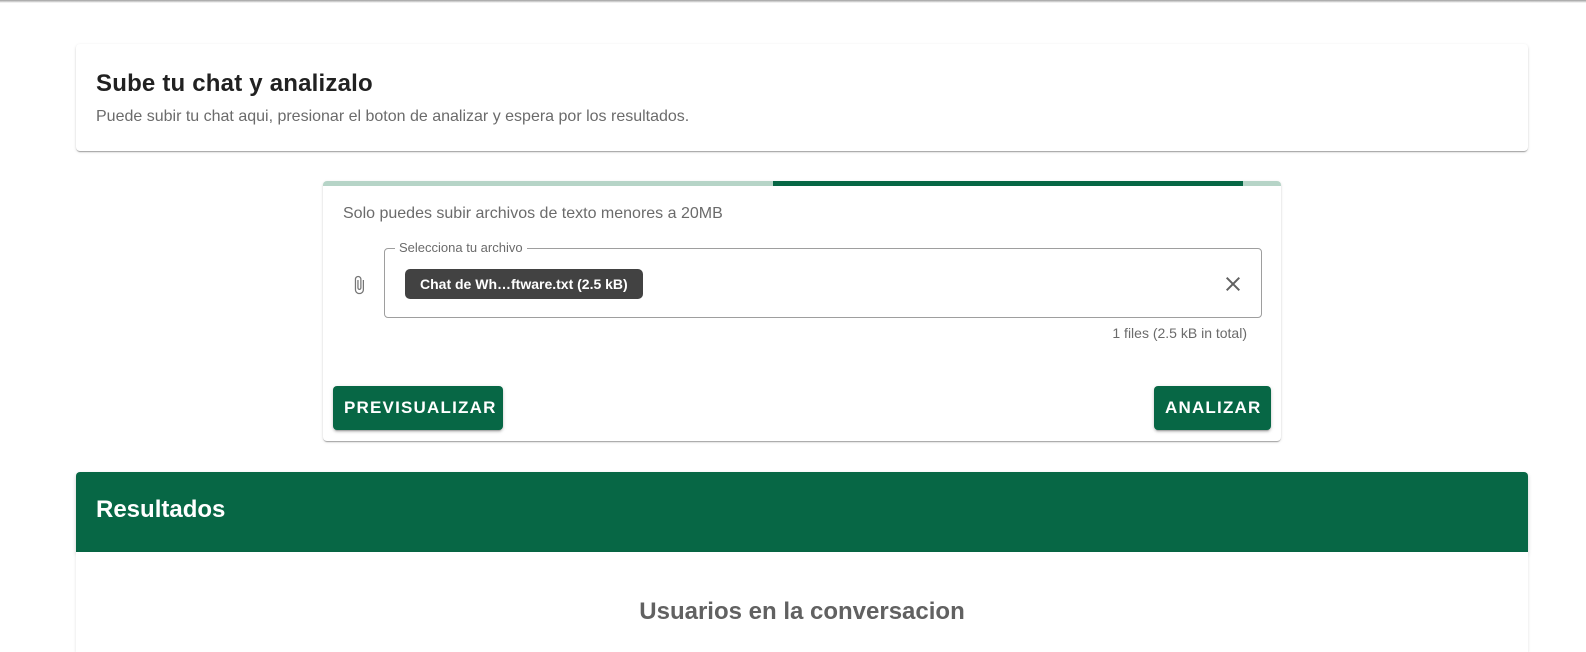 This screenshot has height=652, width=1586. Describe the element at coordinates (1179, 333) in the screenshot. I see `file-summary: 1 files (2.5 kB in total)` at that location.